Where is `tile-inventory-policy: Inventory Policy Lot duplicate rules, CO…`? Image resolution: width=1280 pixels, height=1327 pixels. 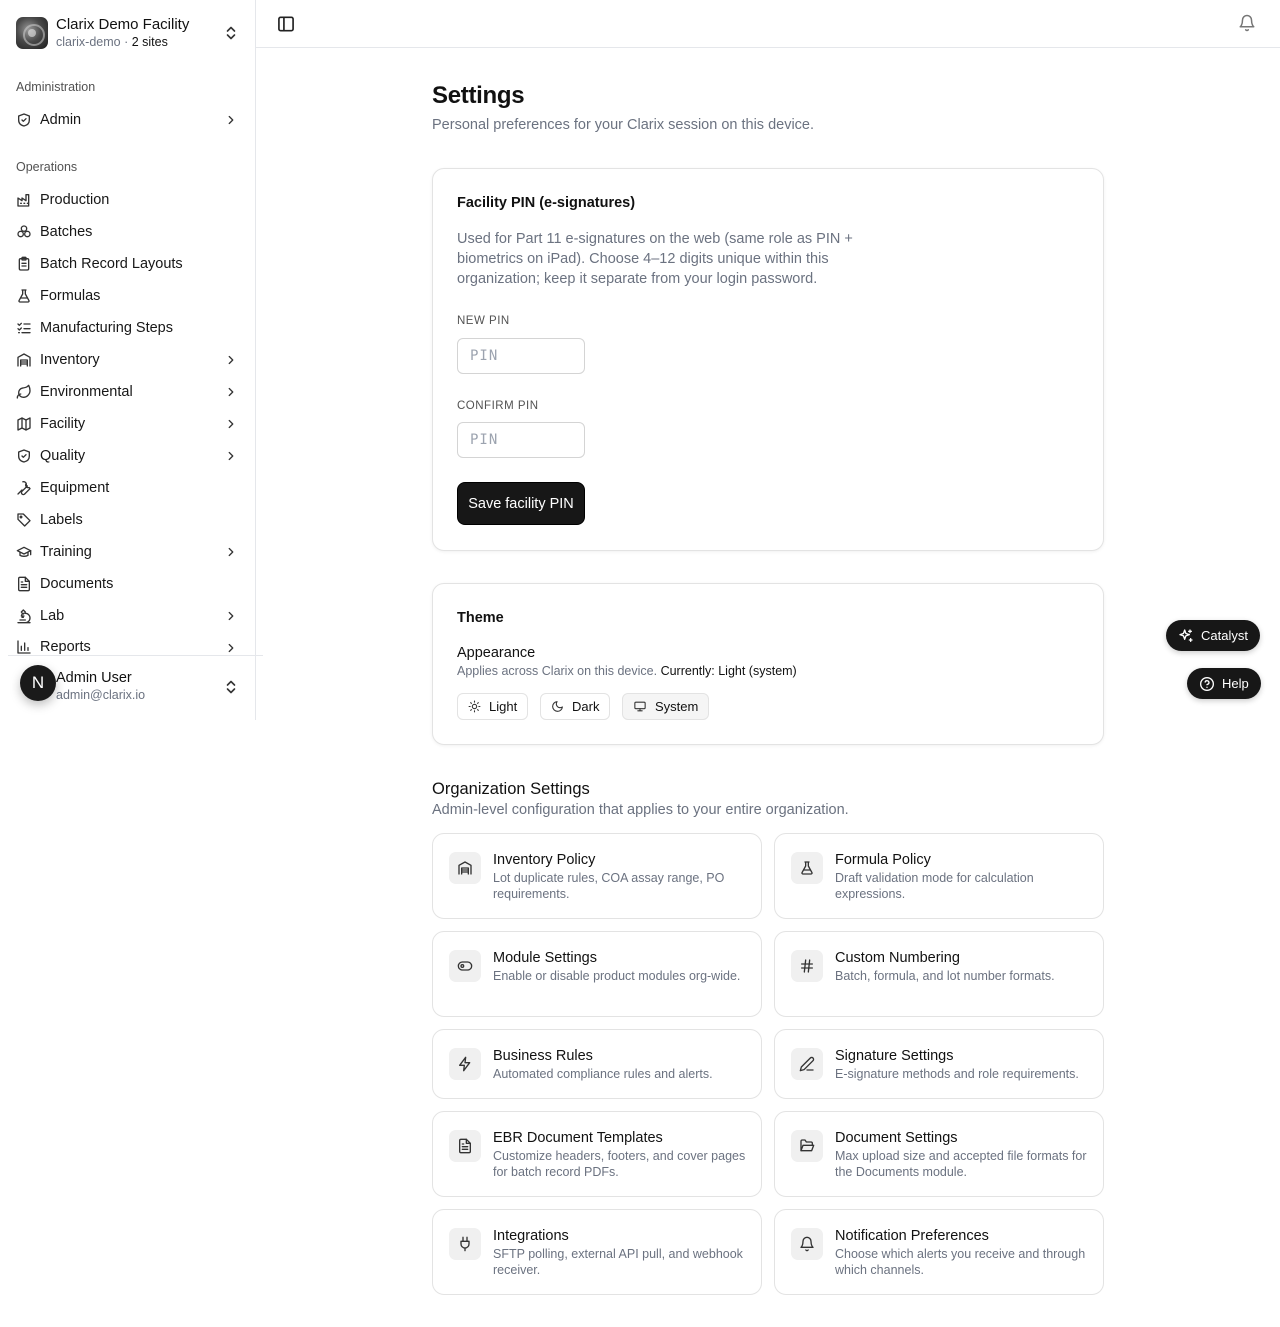 tile-inventory-policy: Inventory Policy Lot duplicate rules, CO… is located at coordinates (597, 876).